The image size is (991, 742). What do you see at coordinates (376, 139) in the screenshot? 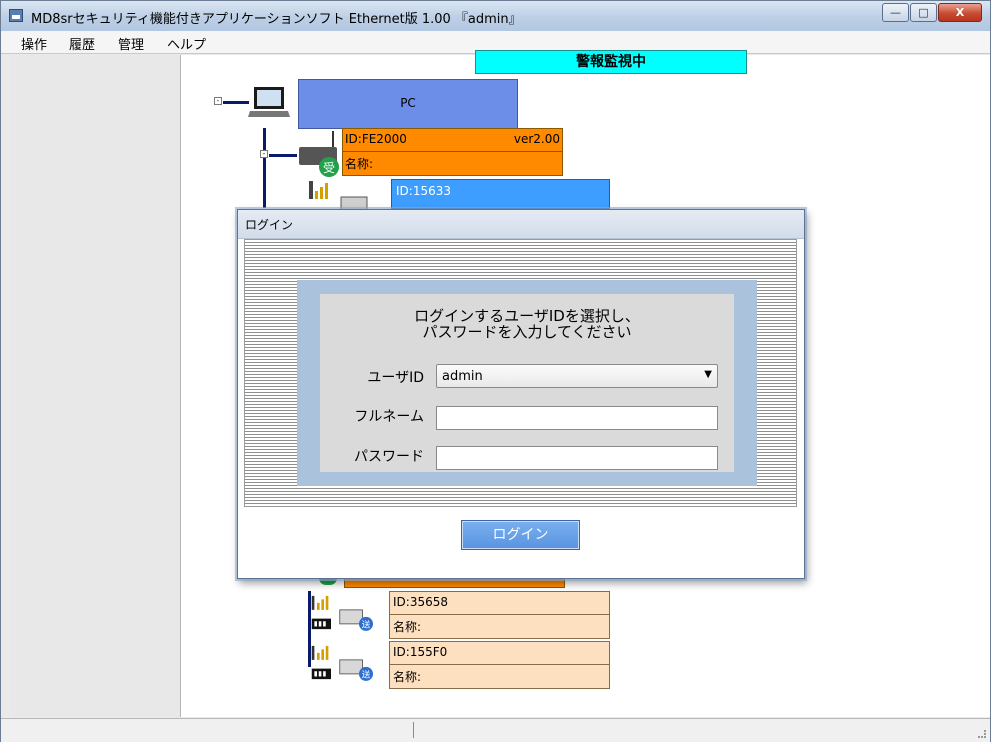
I see `receiver-id: ID:FE2000` at bounding box center [376, 139].